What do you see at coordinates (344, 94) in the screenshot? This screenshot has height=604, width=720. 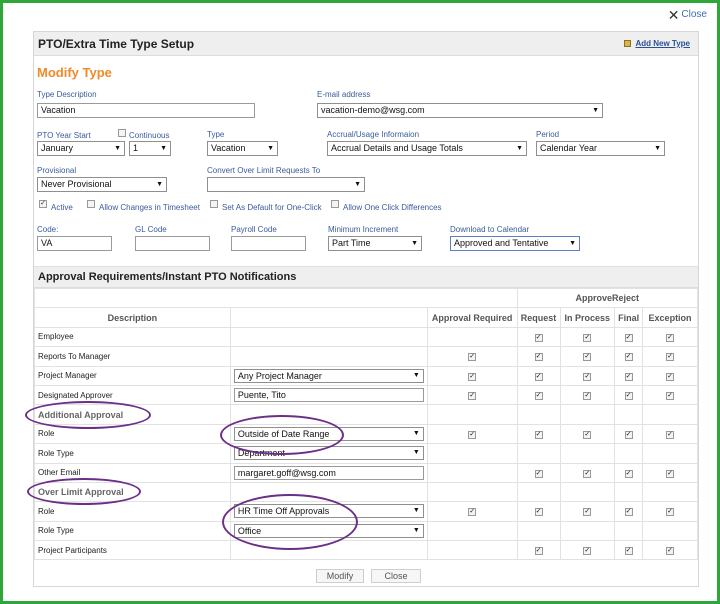 I see `email-label: E-mail address` at bounding box center [344, 94].